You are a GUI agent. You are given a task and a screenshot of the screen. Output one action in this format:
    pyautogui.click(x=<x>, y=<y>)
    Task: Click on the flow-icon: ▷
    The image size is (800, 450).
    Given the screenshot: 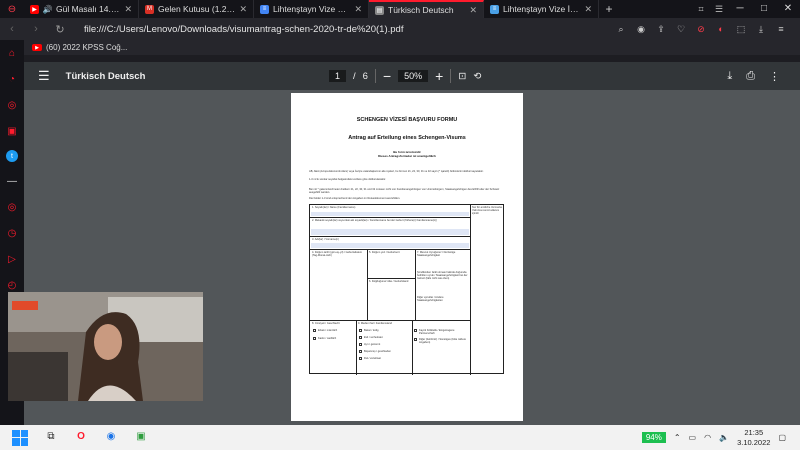 What is the action you would take?
    pyautogui.click(x=12, y=259)
    